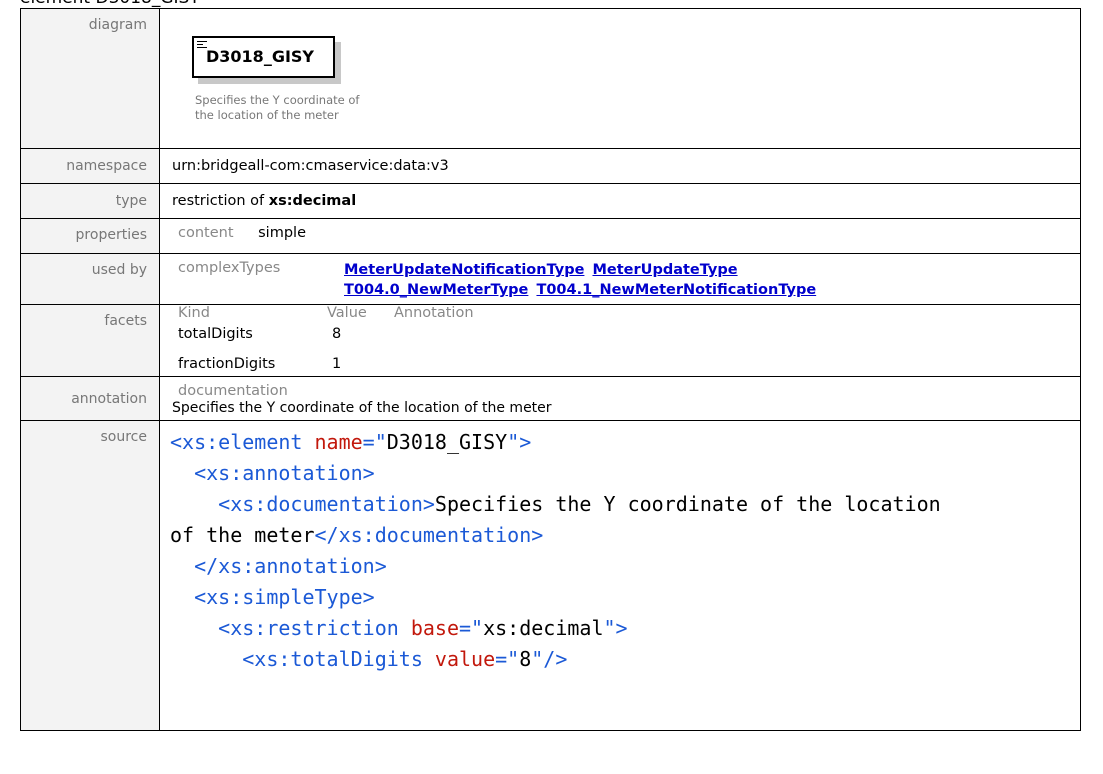  Describe the element at coordinates (218, 201) in the screenshot. I see `type-prefix: restriction of` at that location.